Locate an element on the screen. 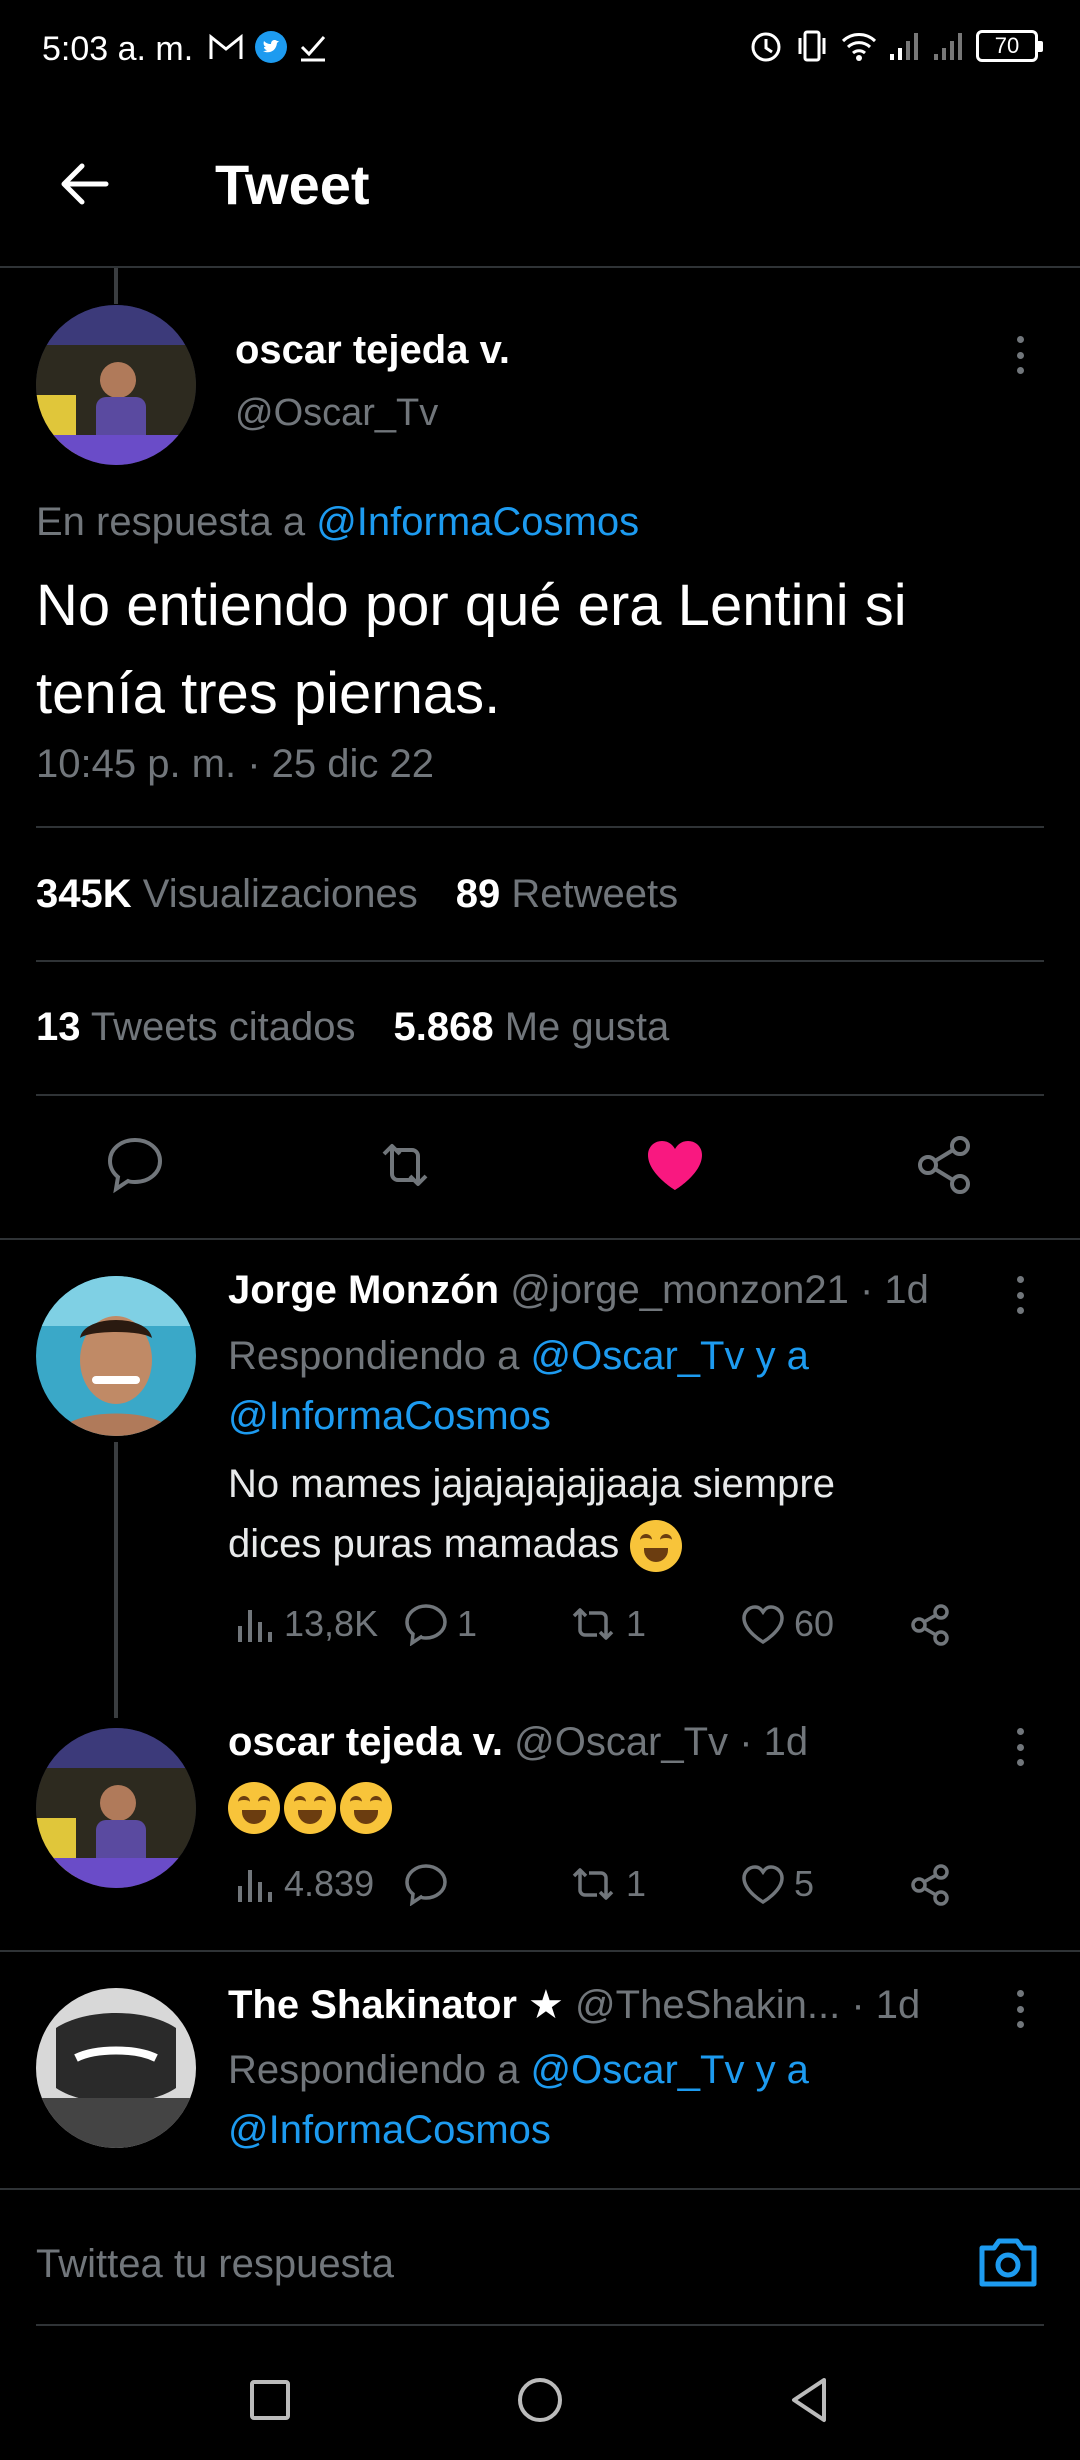 The image size is (1080, 2460). retweets-count: 89 is located at coordinates (478, 894).